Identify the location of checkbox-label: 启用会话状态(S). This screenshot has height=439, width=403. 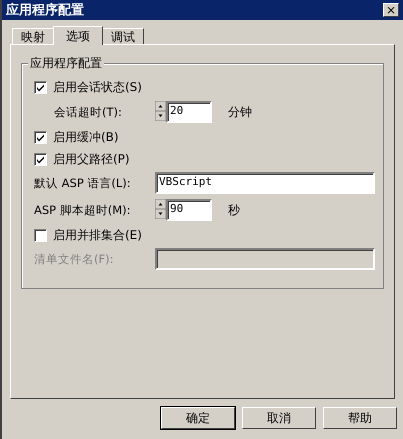
(97, 87).